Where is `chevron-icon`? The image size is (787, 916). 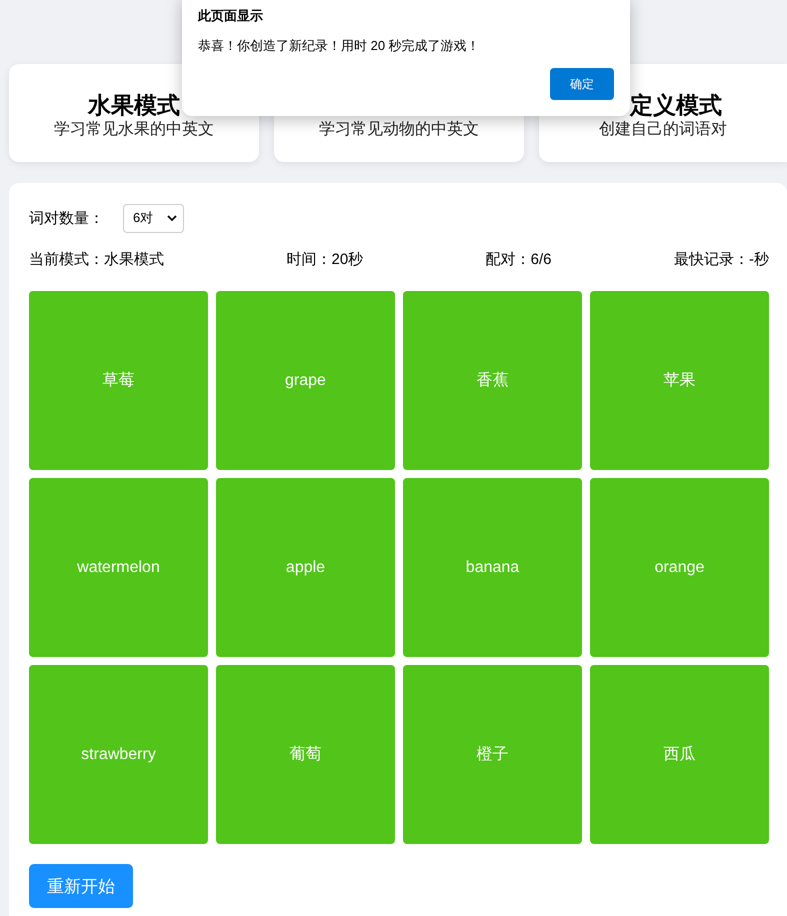
chevron-icon is located at coordinates (172, 218).